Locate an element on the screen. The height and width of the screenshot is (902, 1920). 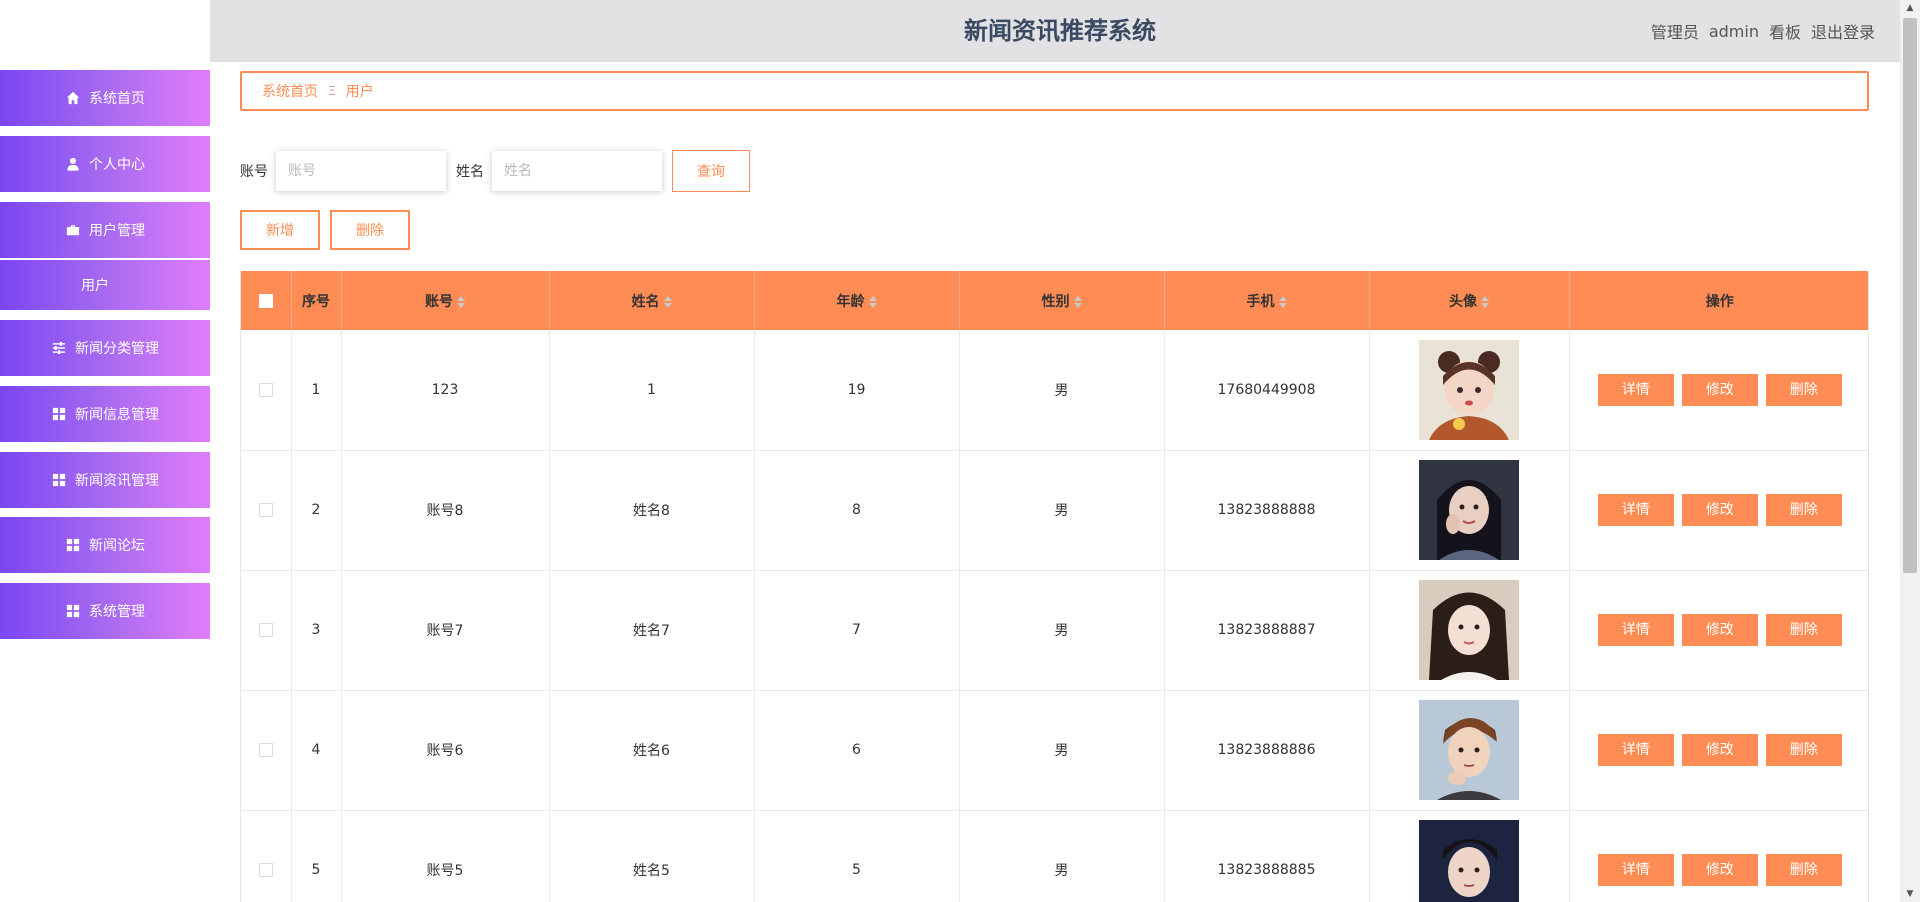
sidebar-item-news-forum: 新闻论坛 is located at coordinates (105, 545).